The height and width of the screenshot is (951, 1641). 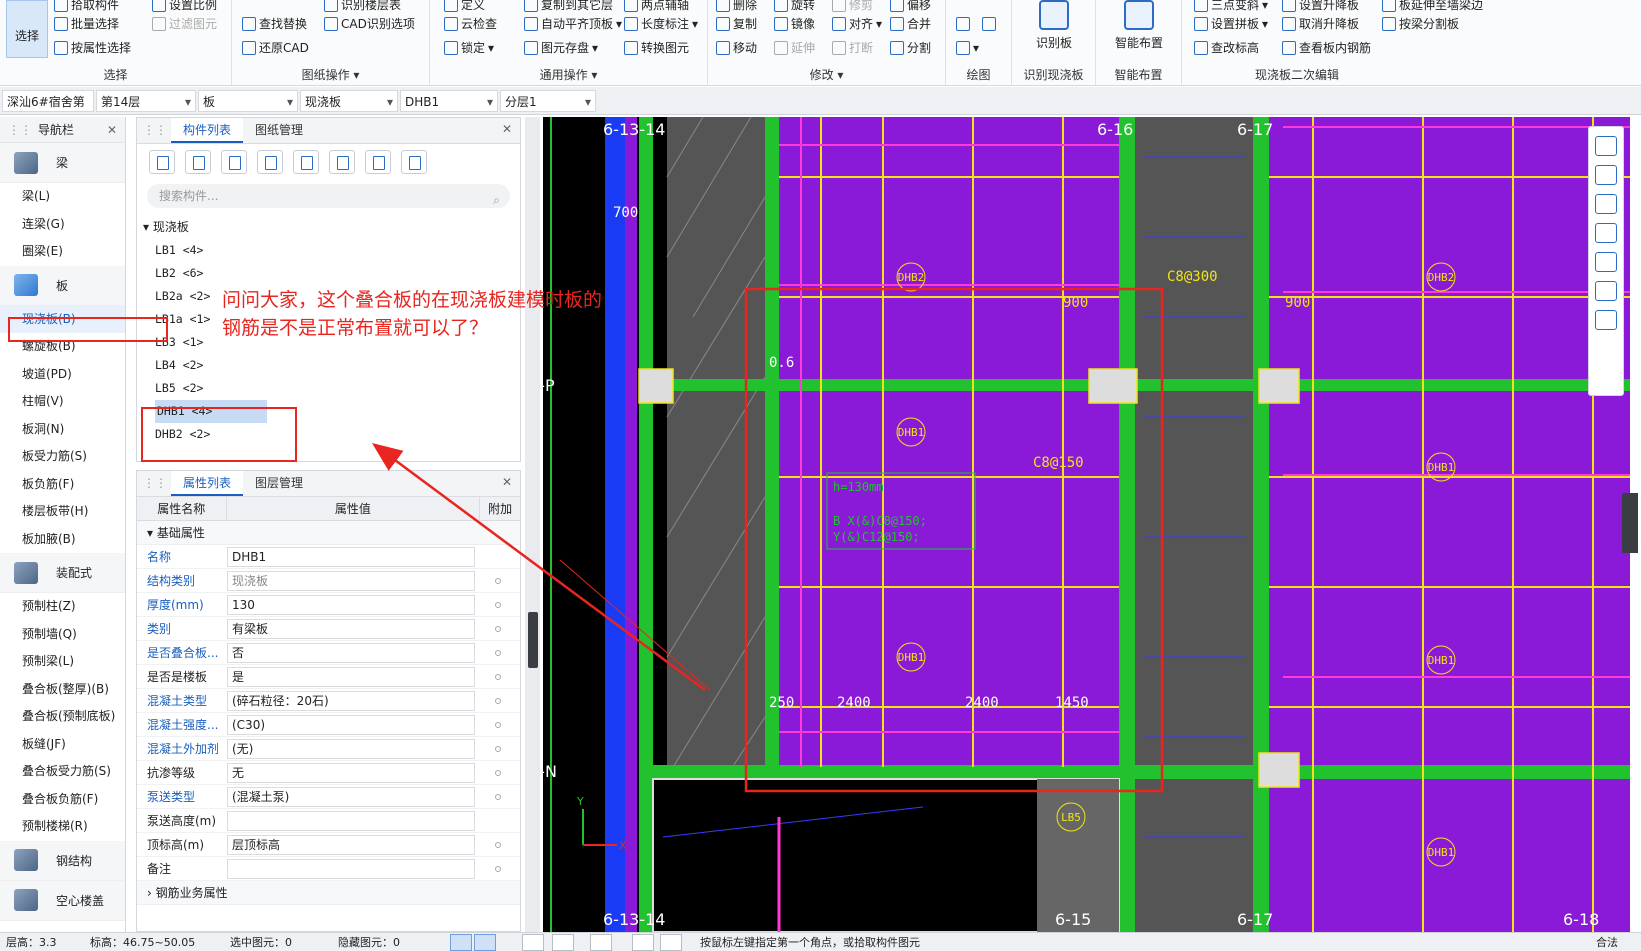 I want to click on grid-snap-button, so click(x=601, y=942).